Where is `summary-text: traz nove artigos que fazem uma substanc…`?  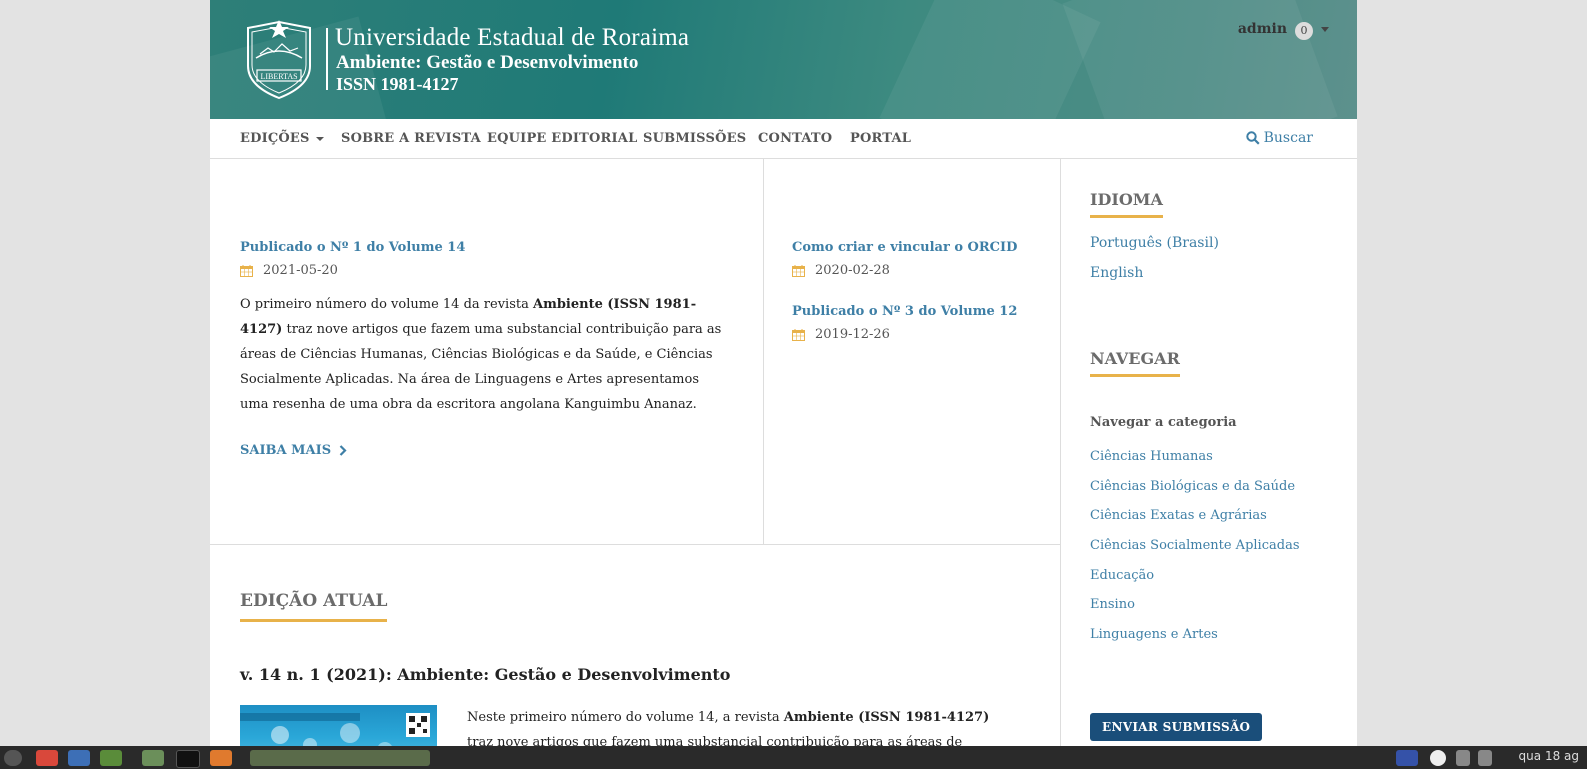 summary-text: traz nove artigos que fazem uma substanc… is located at coordinates (481, 367).